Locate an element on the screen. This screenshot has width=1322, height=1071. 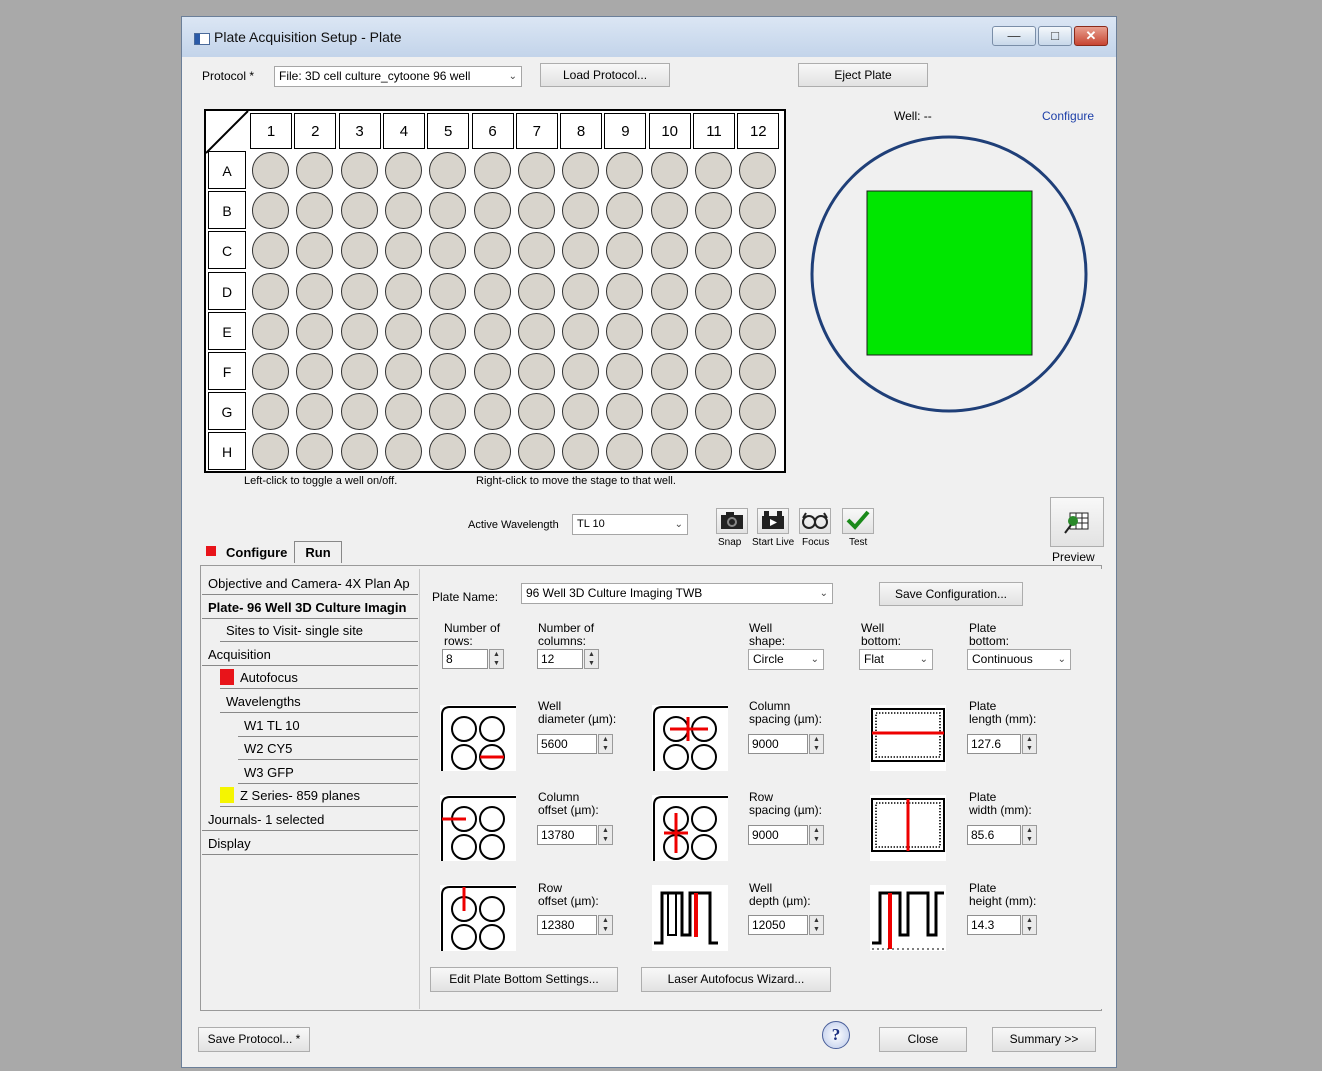
tree-item: W3 GFP is located at coordinates (328, 773).